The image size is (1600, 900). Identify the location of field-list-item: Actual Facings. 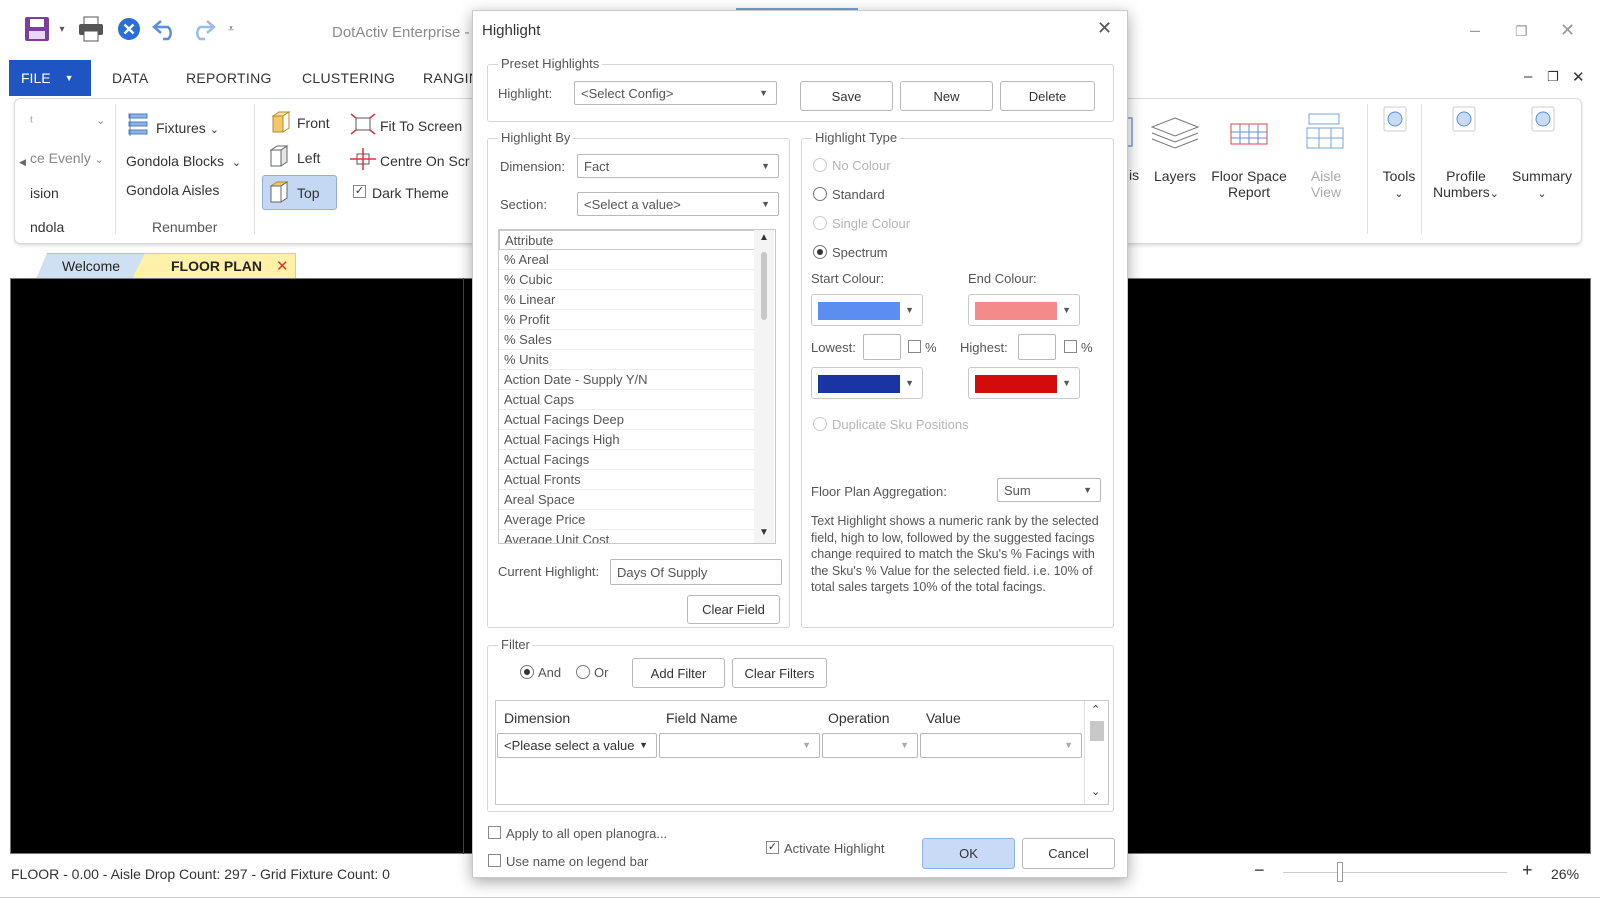
(628, 460).